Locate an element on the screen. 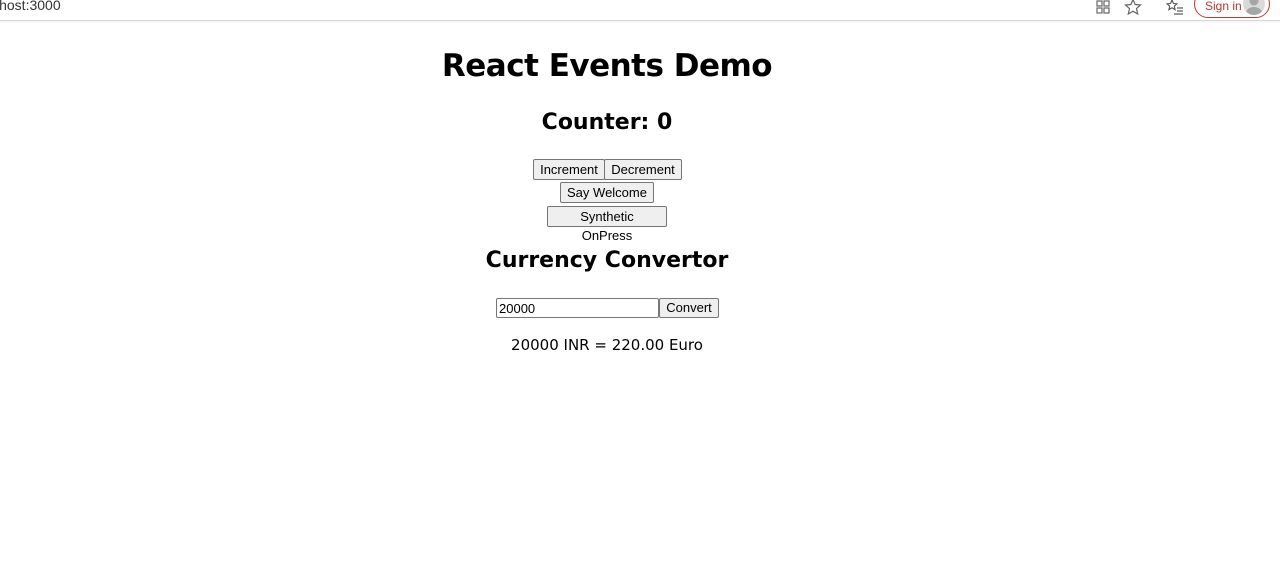 The width and height of the screenshot is (1280, 588). currency-section-title: Currency Convertor is located at coordinates (607, 260).